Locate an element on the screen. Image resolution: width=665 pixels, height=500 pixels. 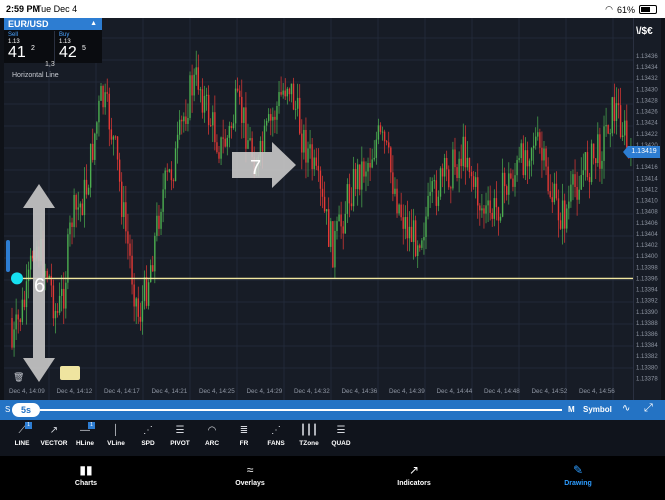
tool-vline: │ VLine is located at coordinates (116, 438).